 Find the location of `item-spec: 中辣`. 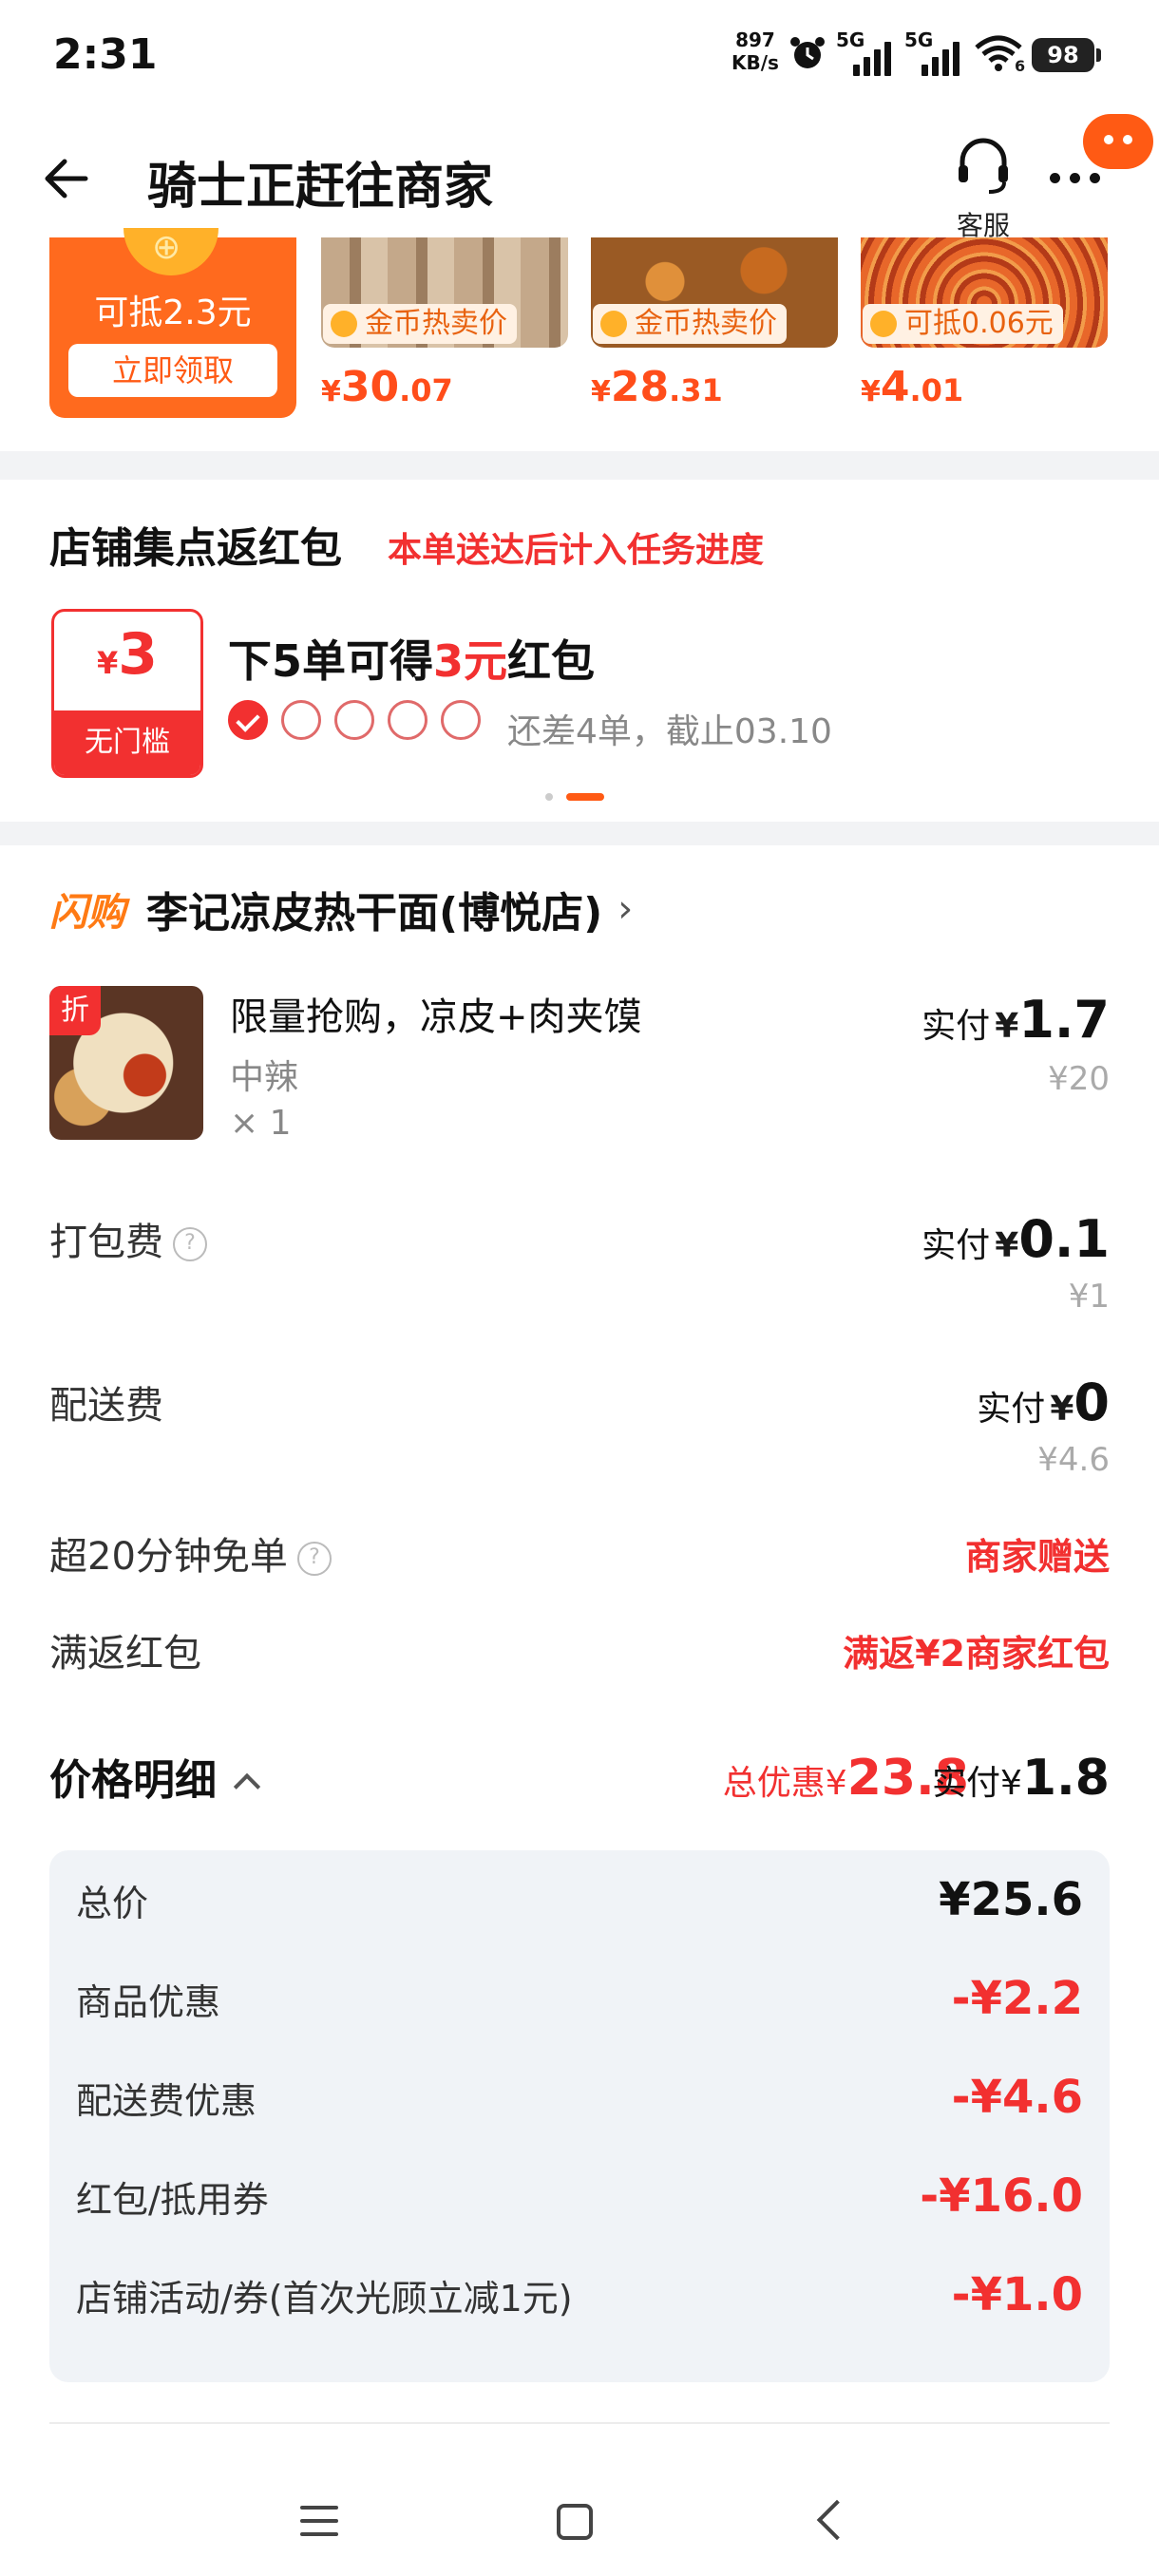

item-spec: 中辣 is located at coordinates (264, 1077).